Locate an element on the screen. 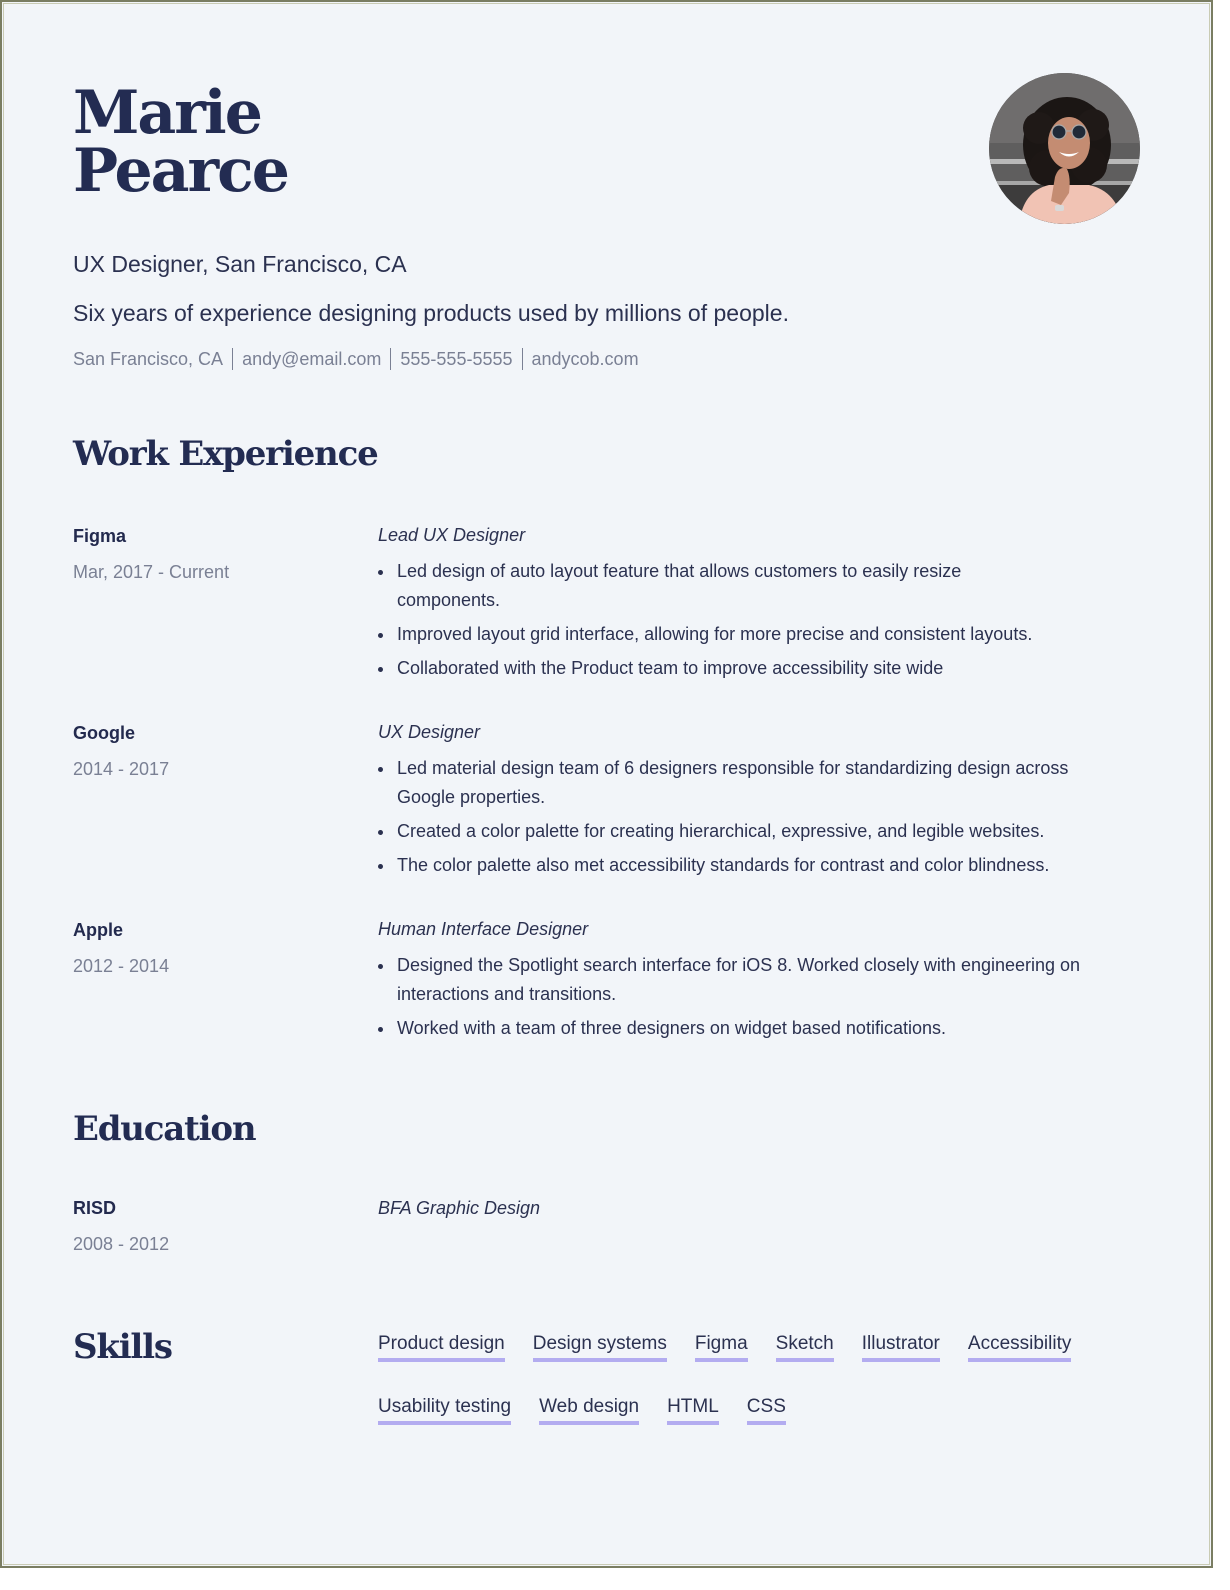 This screenshot has width=1230, height=1590. skill-tag: Figma is located at coordinates (721, 1346).